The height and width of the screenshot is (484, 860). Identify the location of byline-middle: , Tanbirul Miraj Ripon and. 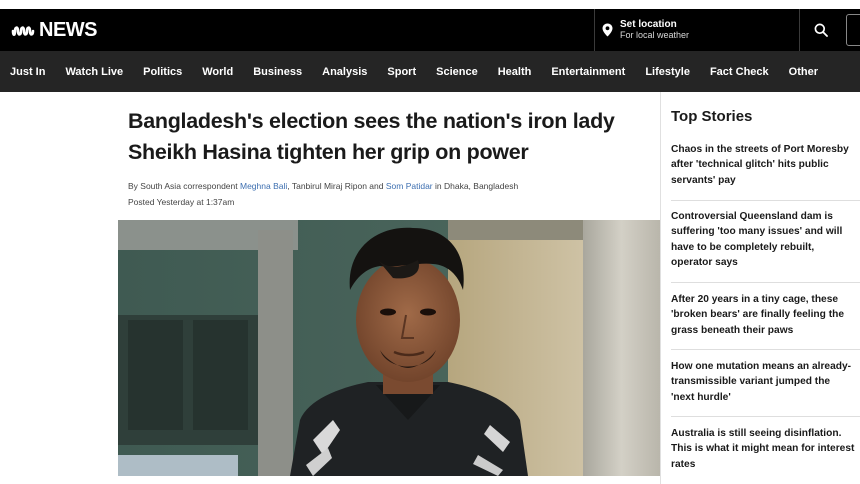
(336, 186).